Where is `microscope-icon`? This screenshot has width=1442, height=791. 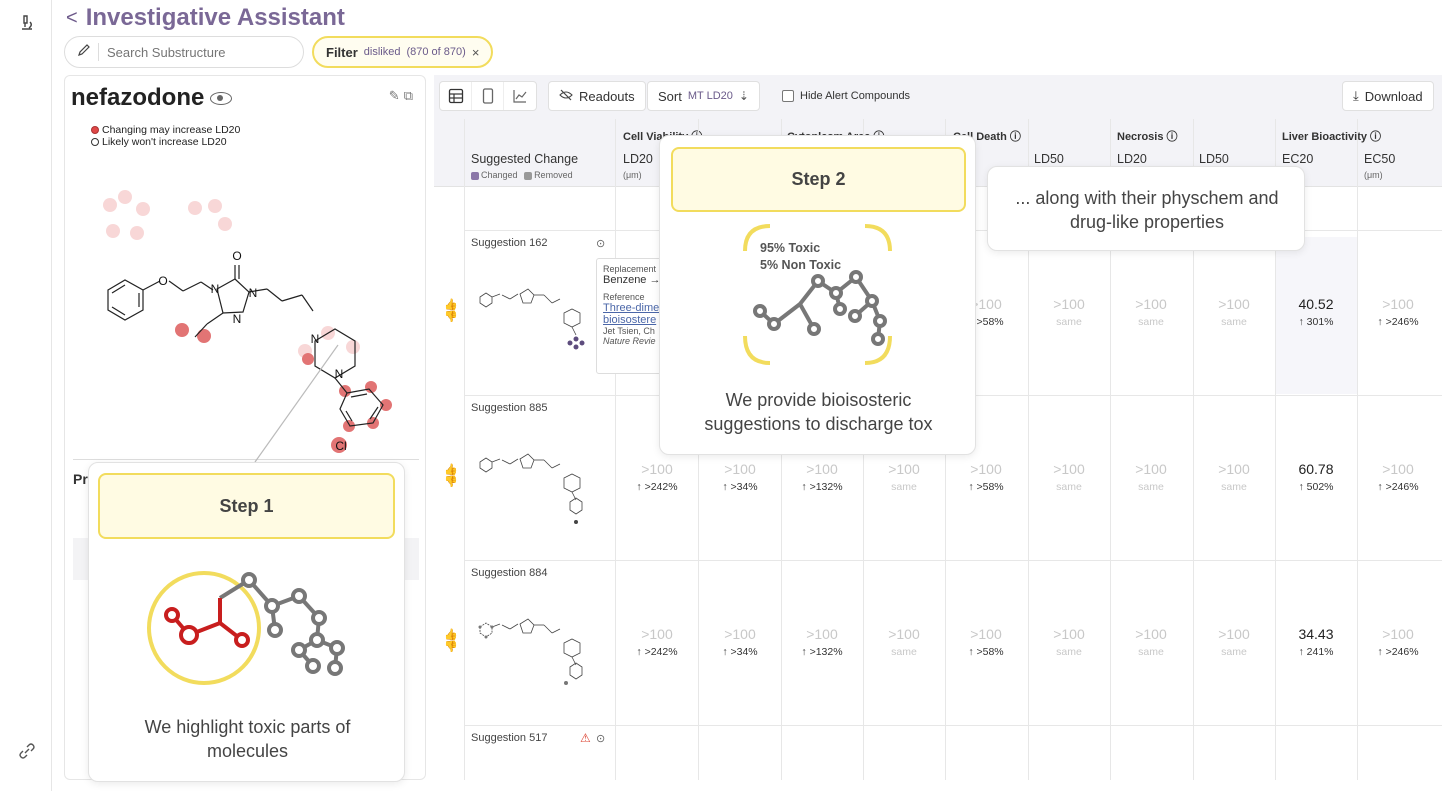 microscope-icon is located at coordinates (27, 23).